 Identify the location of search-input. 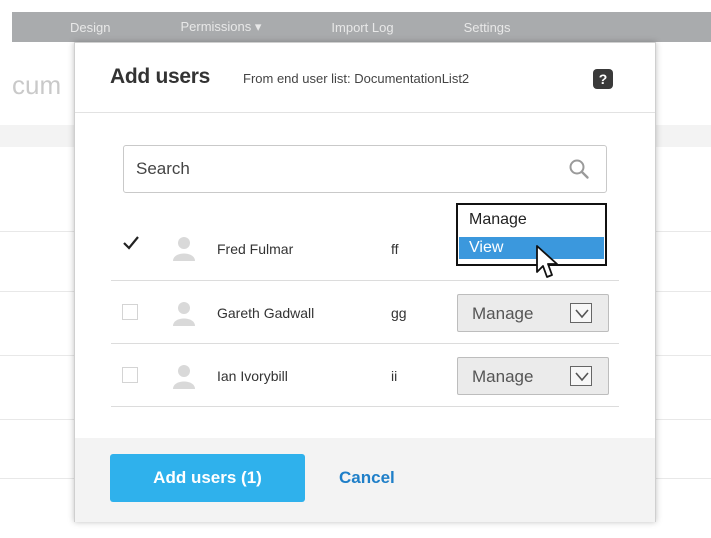
(339, 169).